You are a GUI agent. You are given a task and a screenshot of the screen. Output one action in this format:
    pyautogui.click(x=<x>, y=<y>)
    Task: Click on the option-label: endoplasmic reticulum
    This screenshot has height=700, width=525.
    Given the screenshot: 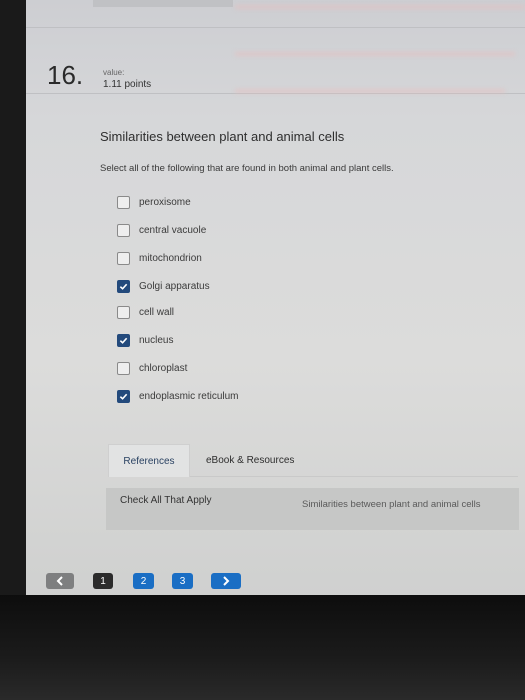 What is the action you would take?
    pyautogui.click(x=189, y=396)
    